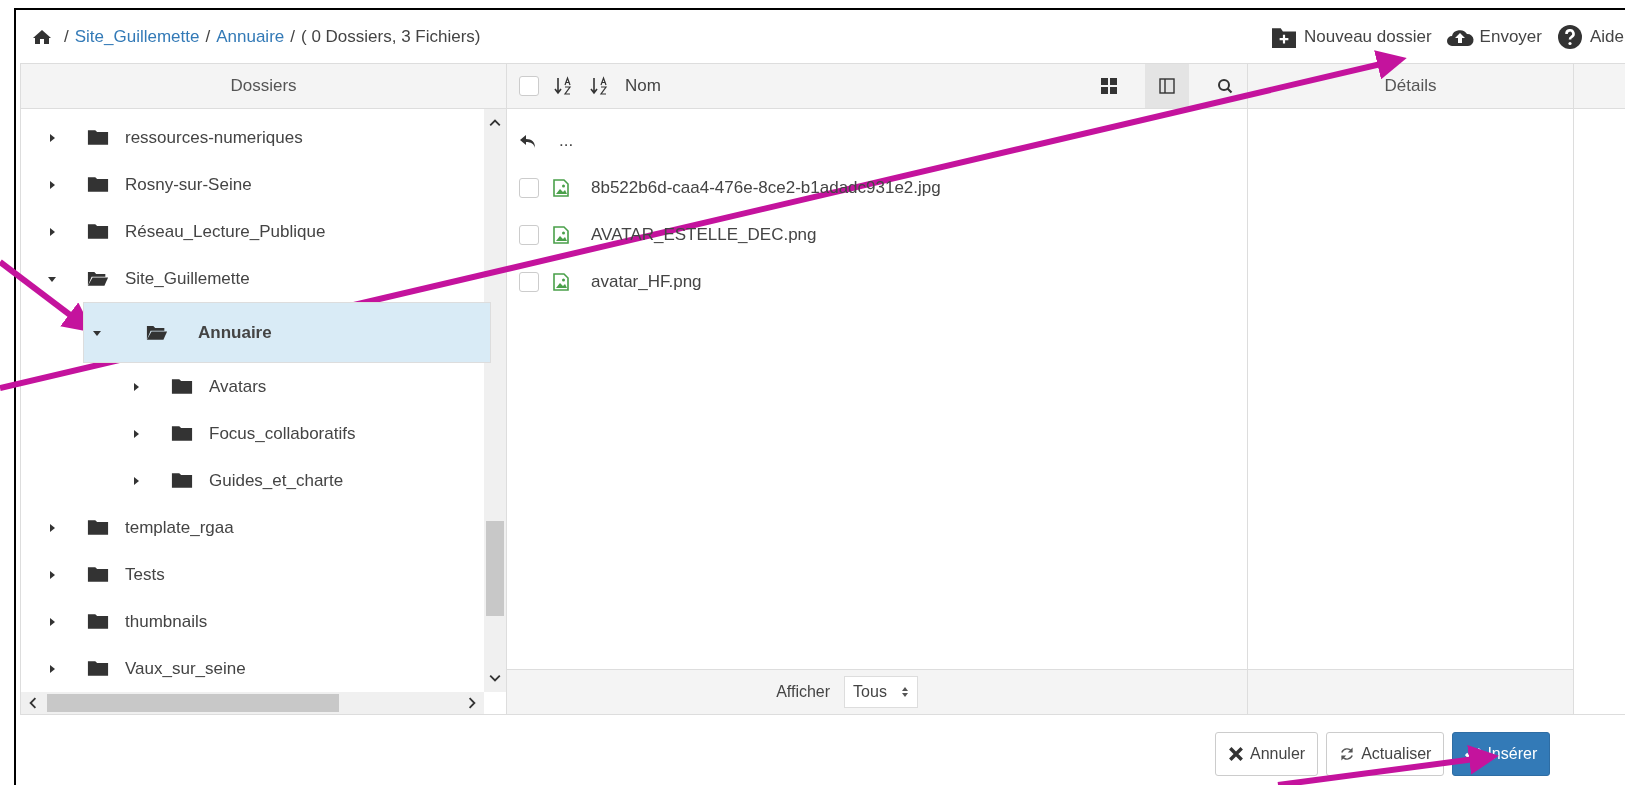 The height and width of the screenshot is (785, 1625). What do you see at coordinates (1225, 86) in the screenshot?
I see `search-icon` at bounding box center [1225, 86].